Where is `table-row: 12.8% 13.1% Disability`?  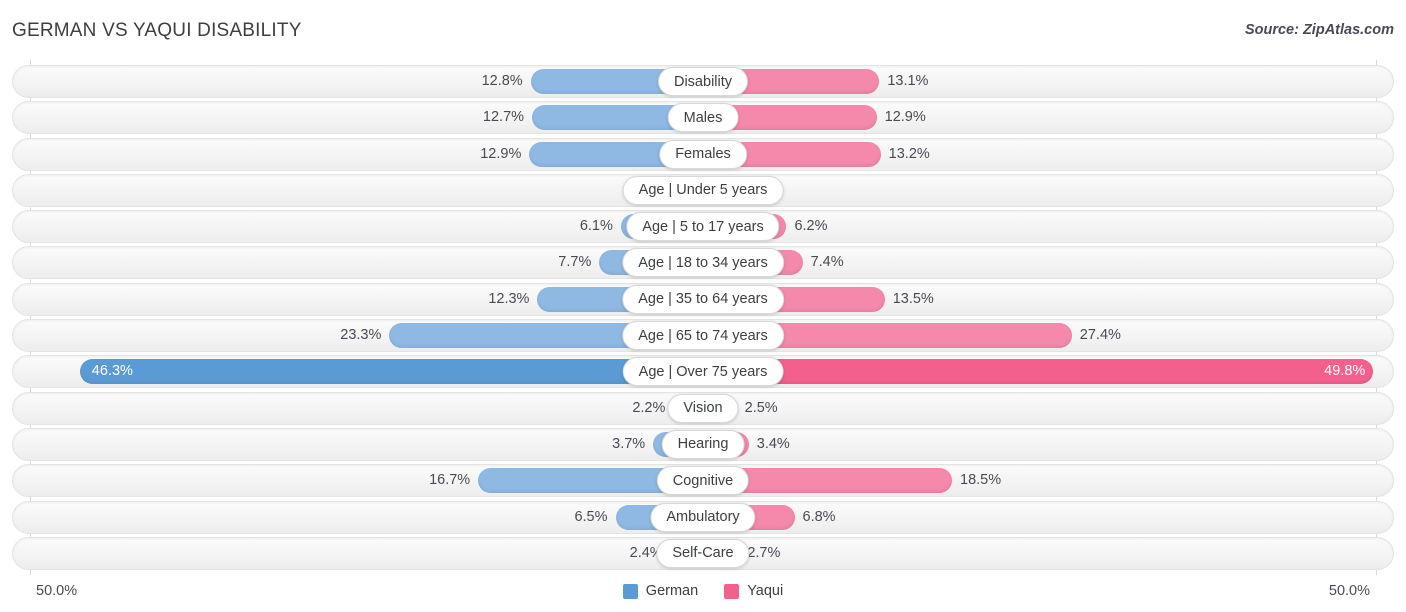
table-row: 12.8% 13.1% Disability is located at coordinates (703, 81).